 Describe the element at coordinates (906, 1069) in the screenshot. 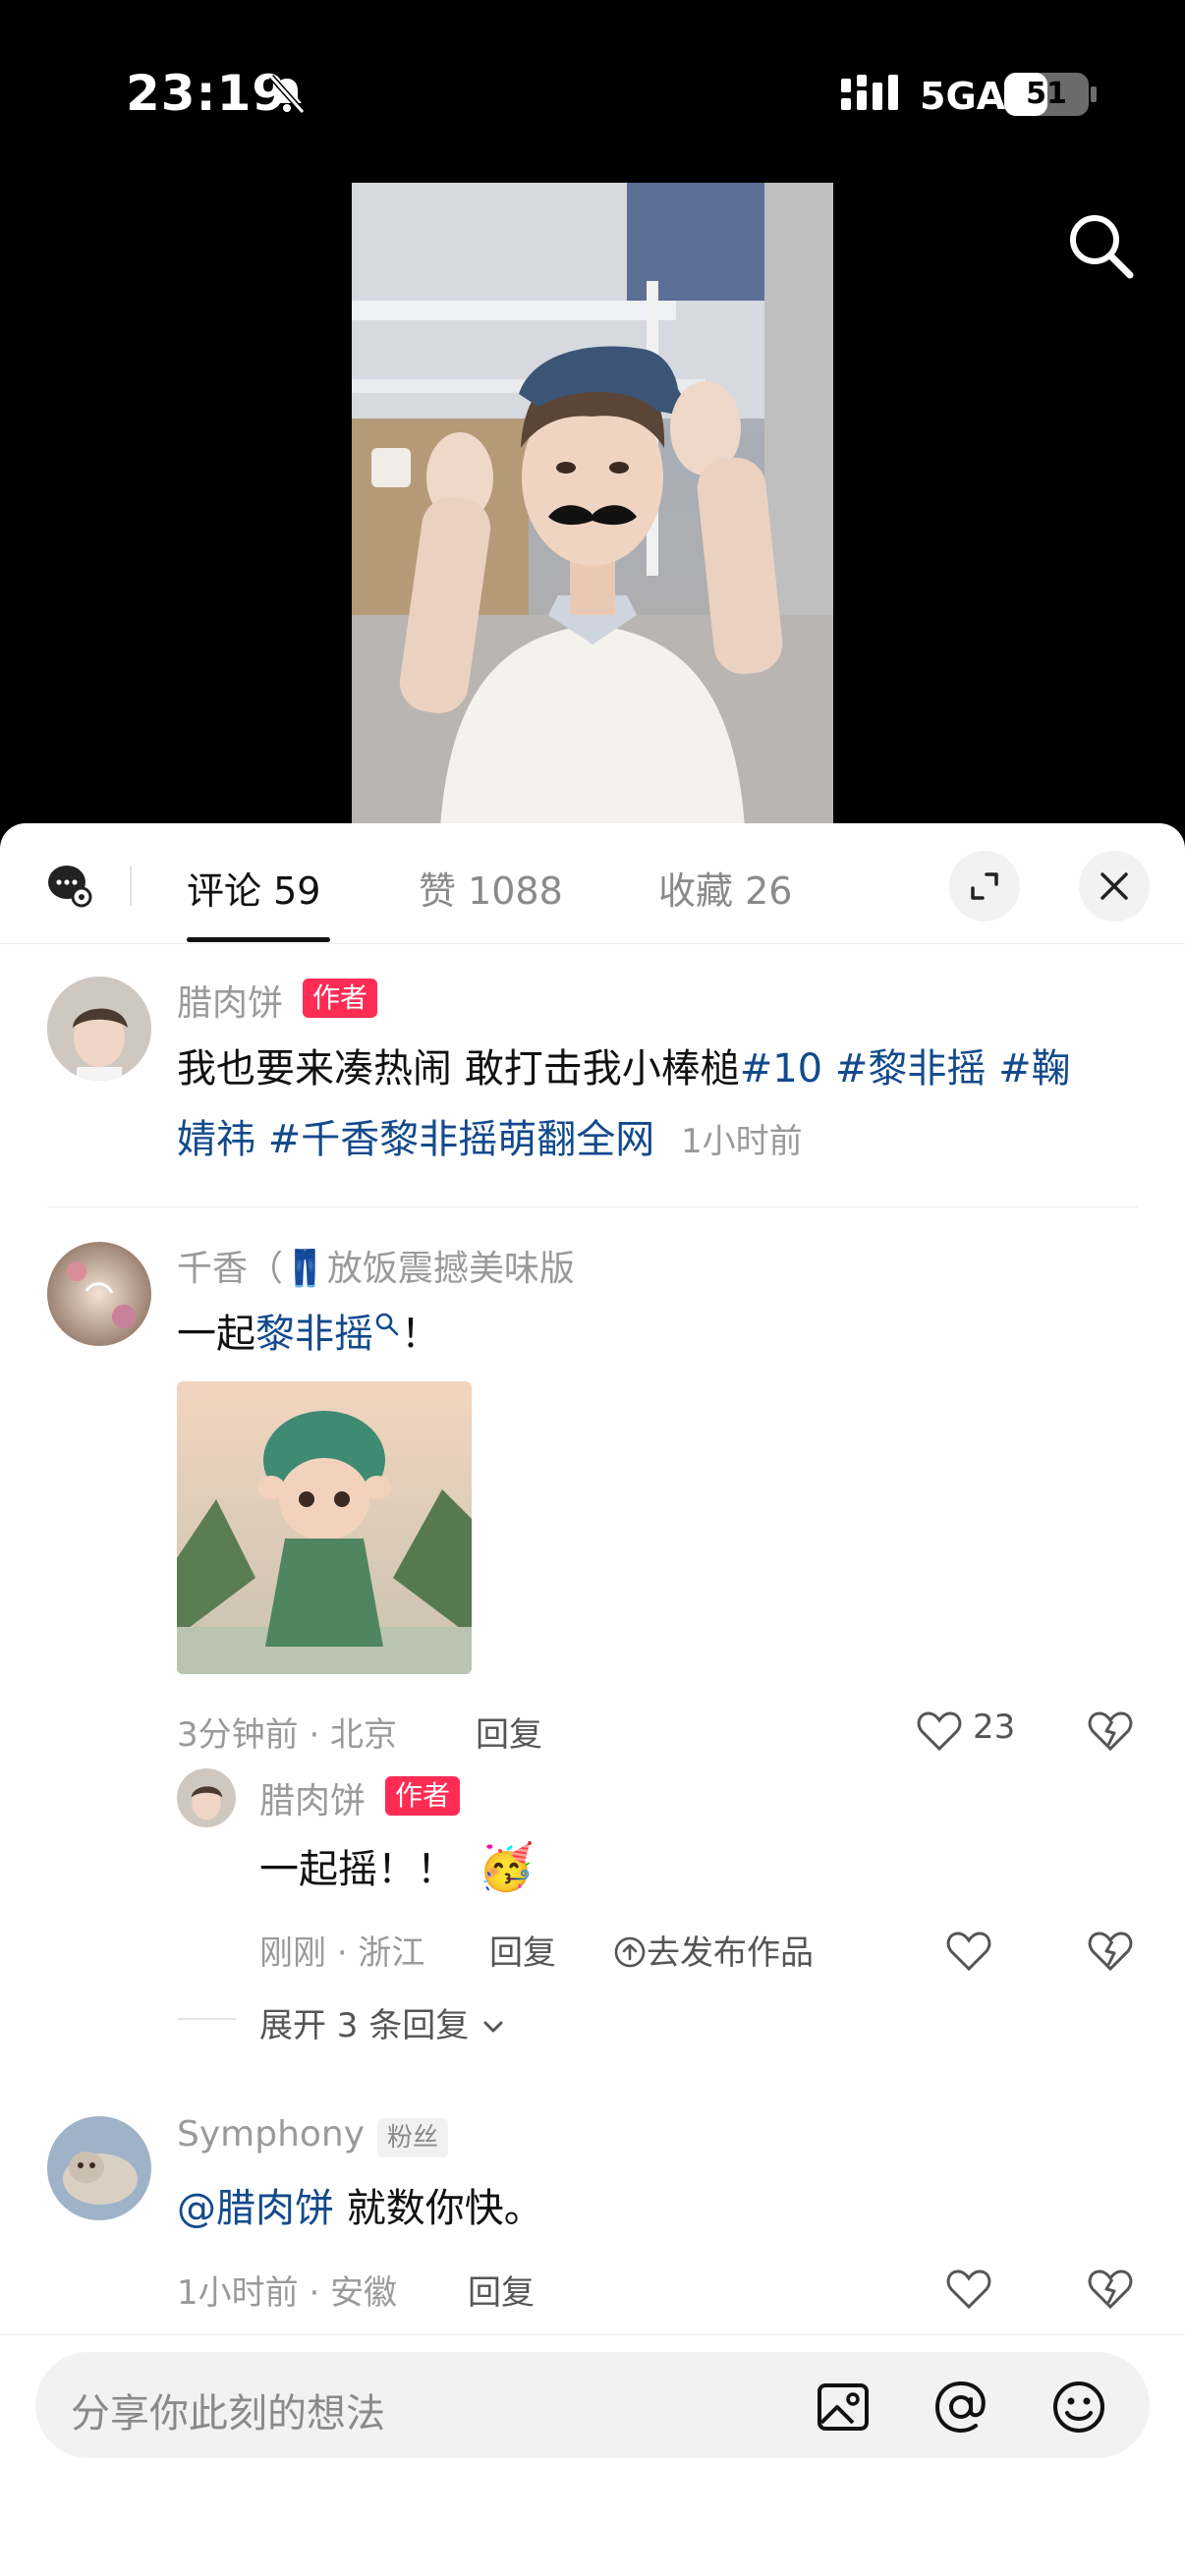

I see `hashtag-links: #10 #黎非摇 #鞠` at that location.